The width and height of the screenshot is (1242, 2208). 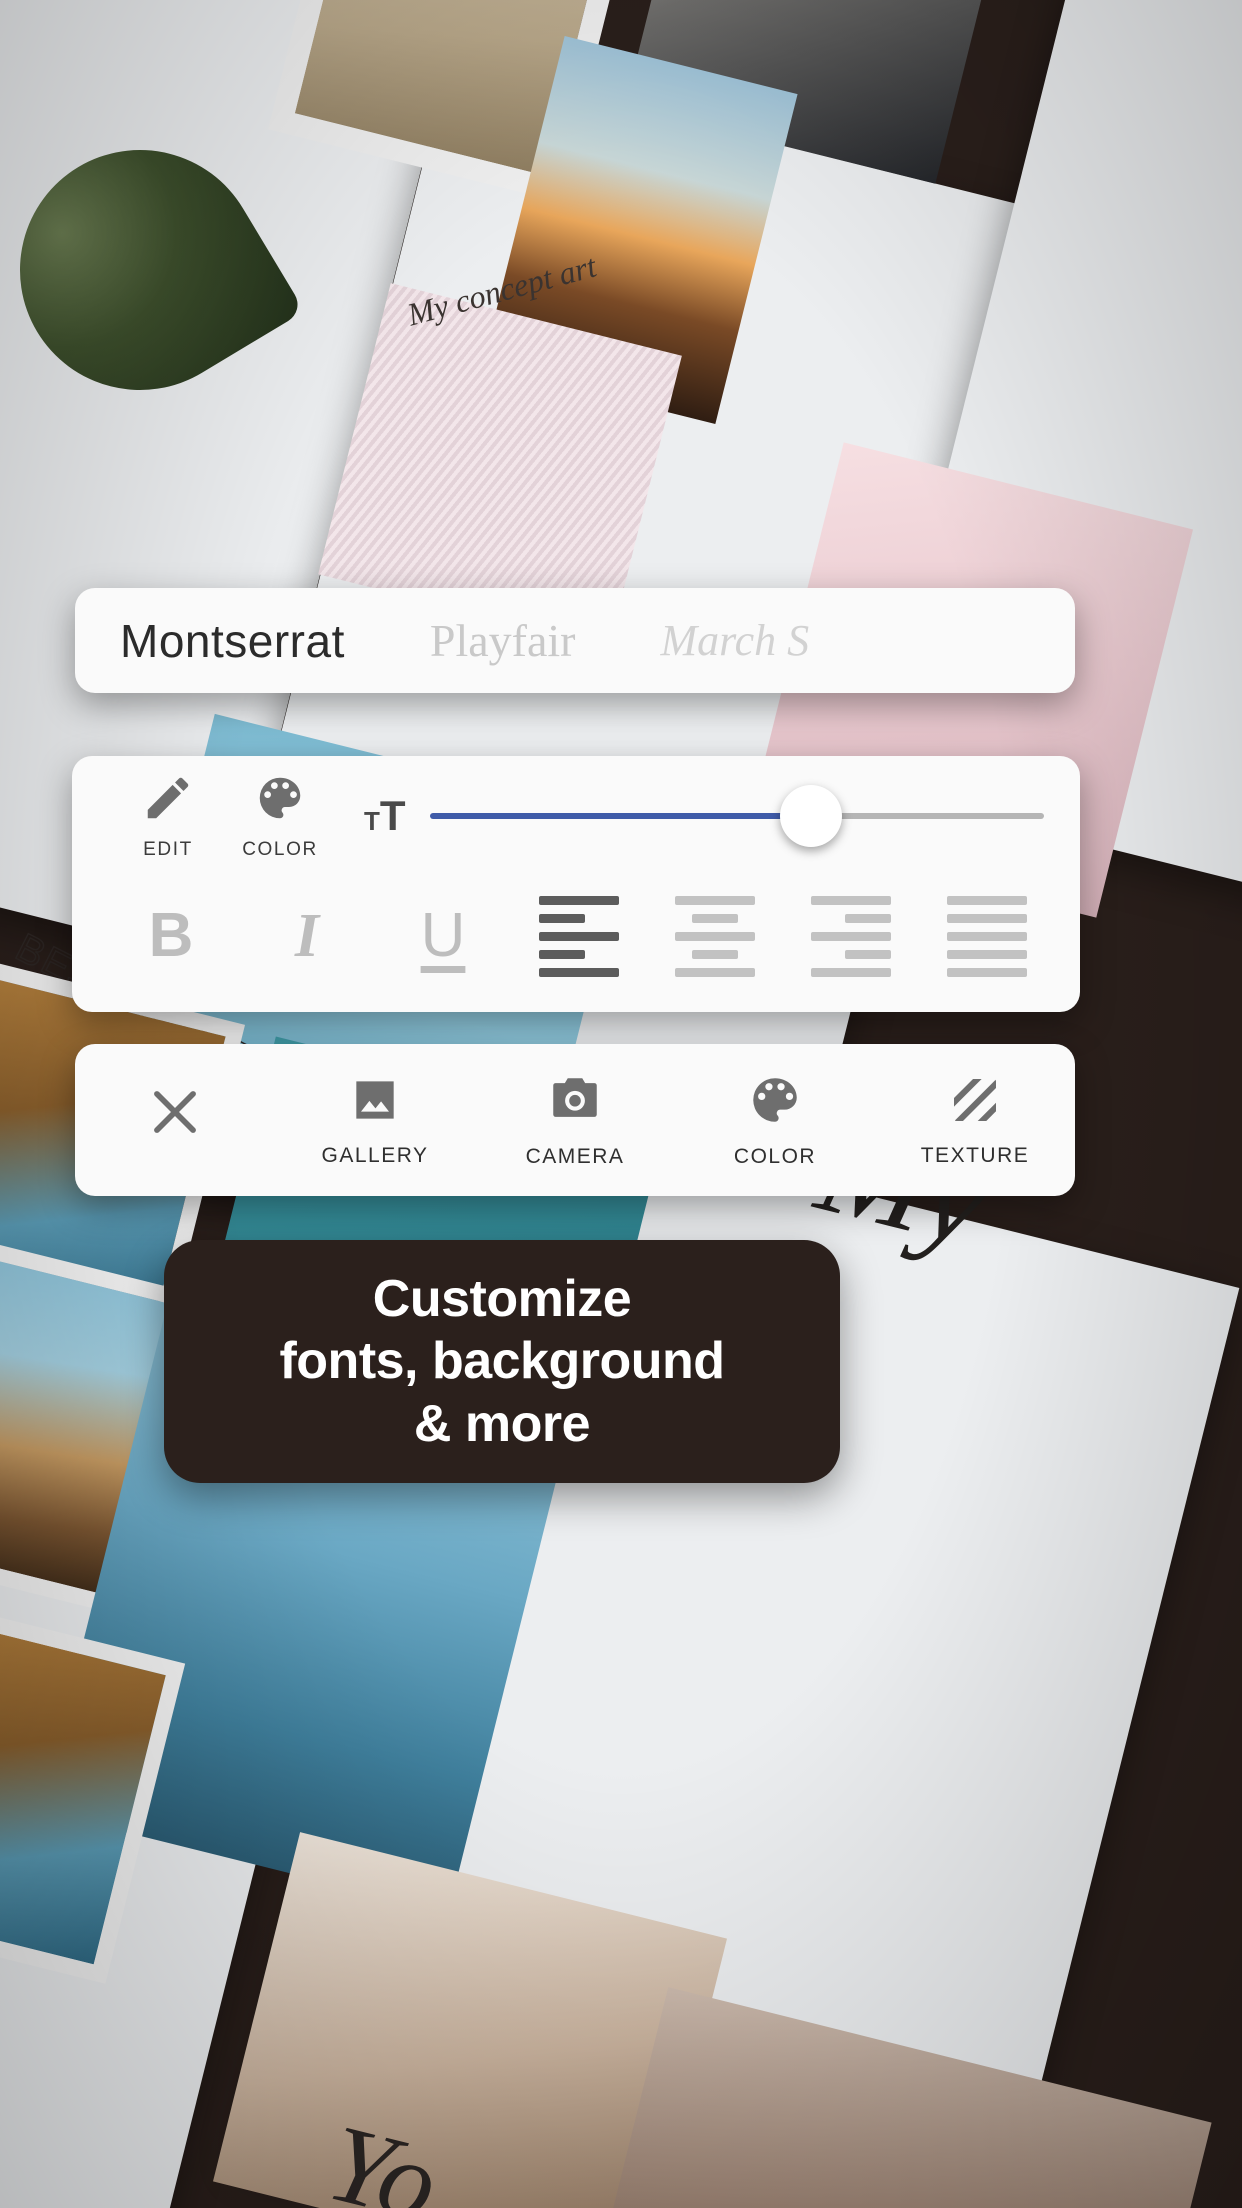 I want to click on font-picker-panel: Montserrat Playfair March S, so click(x=575, y=640).